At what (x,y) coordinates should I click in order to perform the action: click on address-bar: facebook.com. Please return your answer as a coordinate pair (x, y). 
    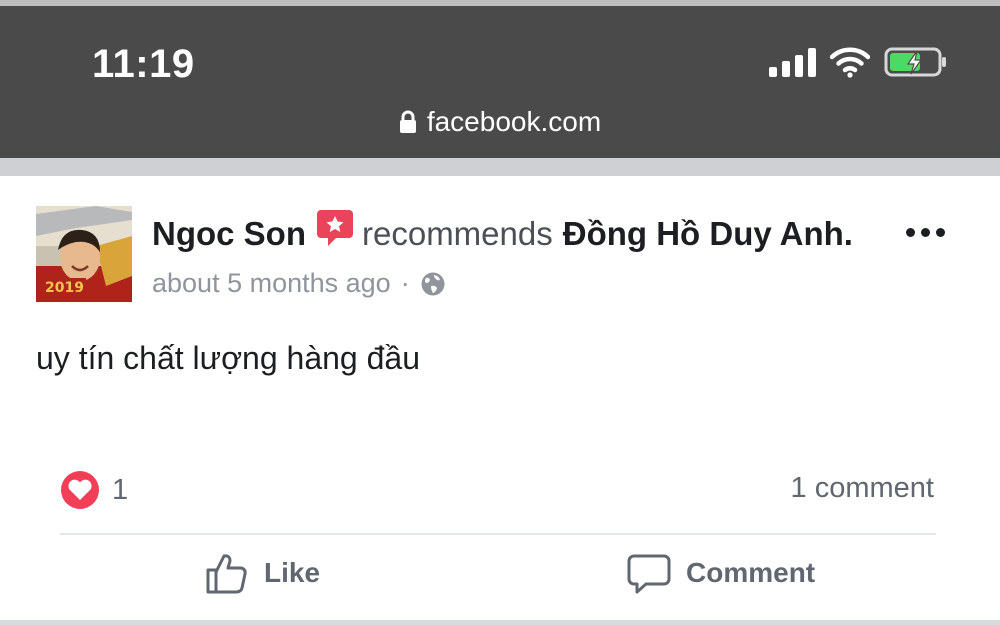
    Looking at the image, I should click on (500, 122).